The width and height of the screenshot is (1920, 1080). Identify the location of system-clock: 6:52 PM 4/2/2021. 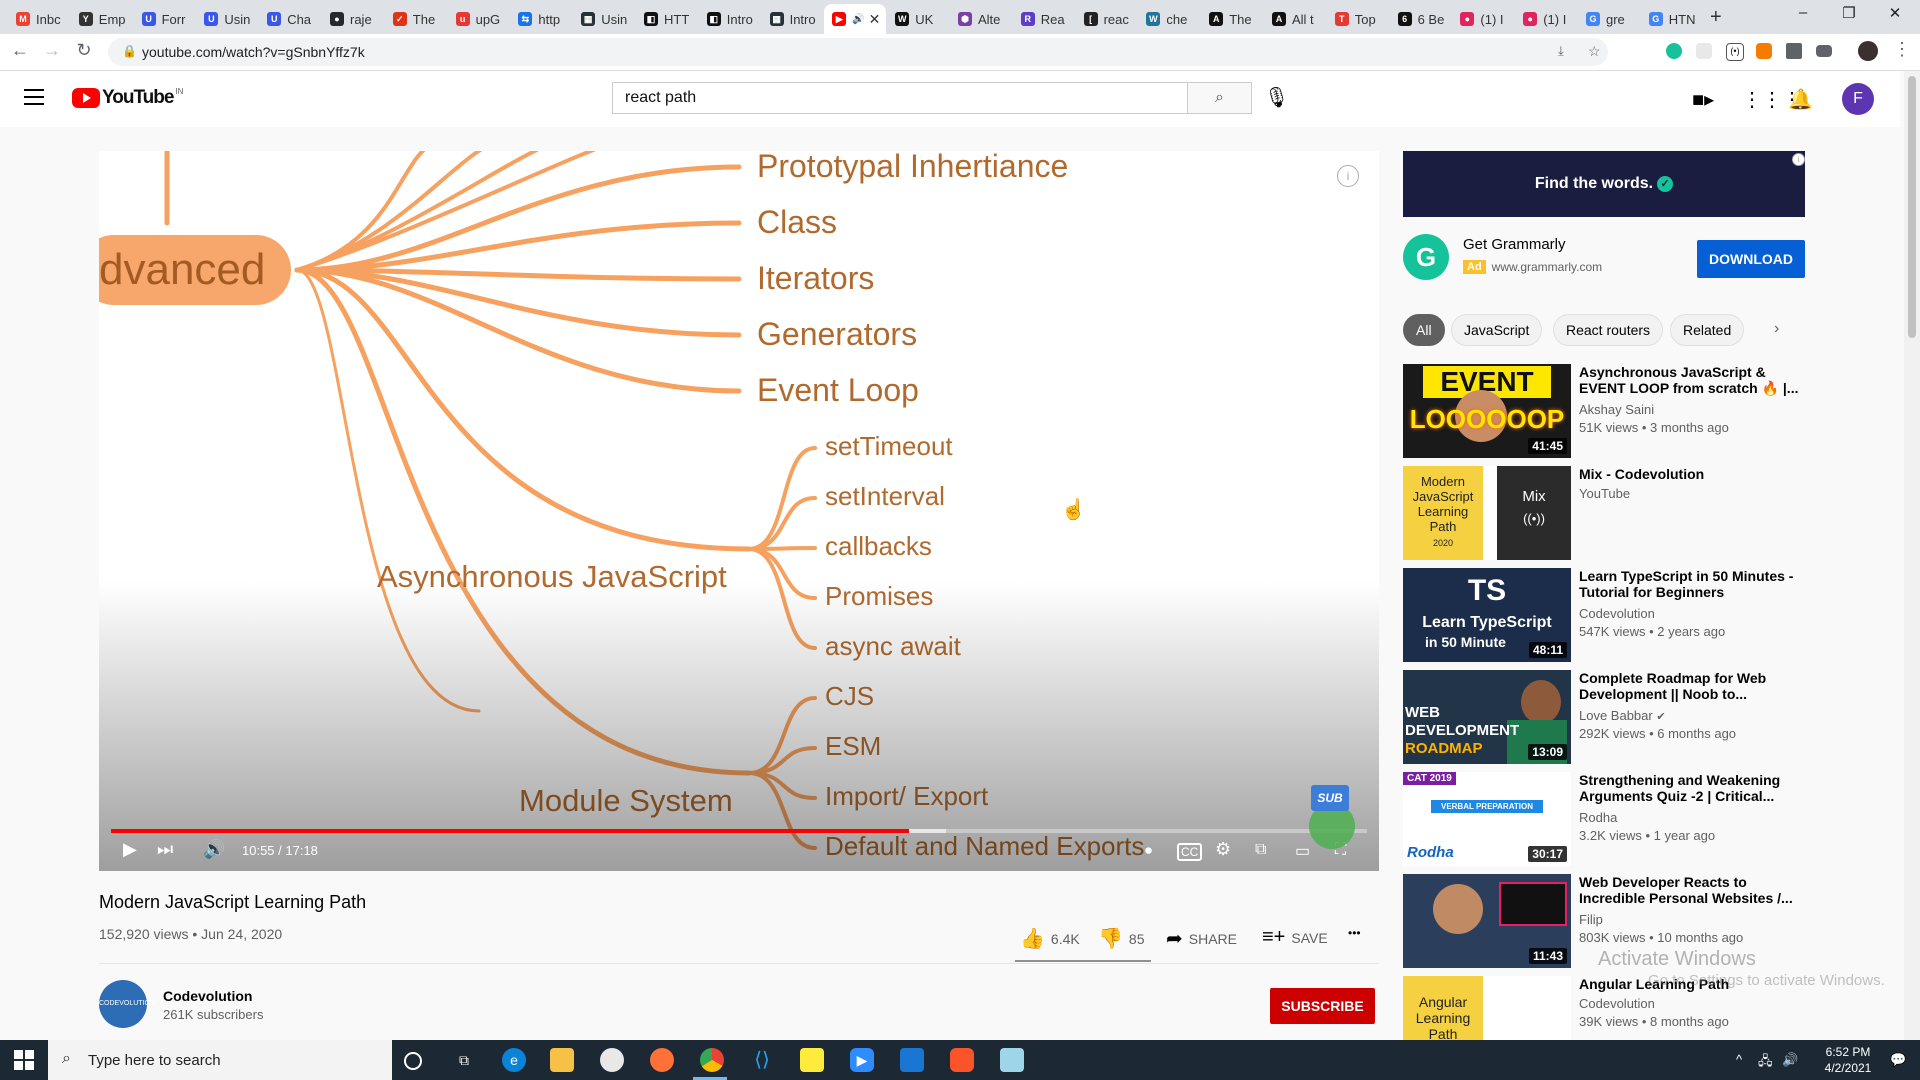
(1848, 1060).